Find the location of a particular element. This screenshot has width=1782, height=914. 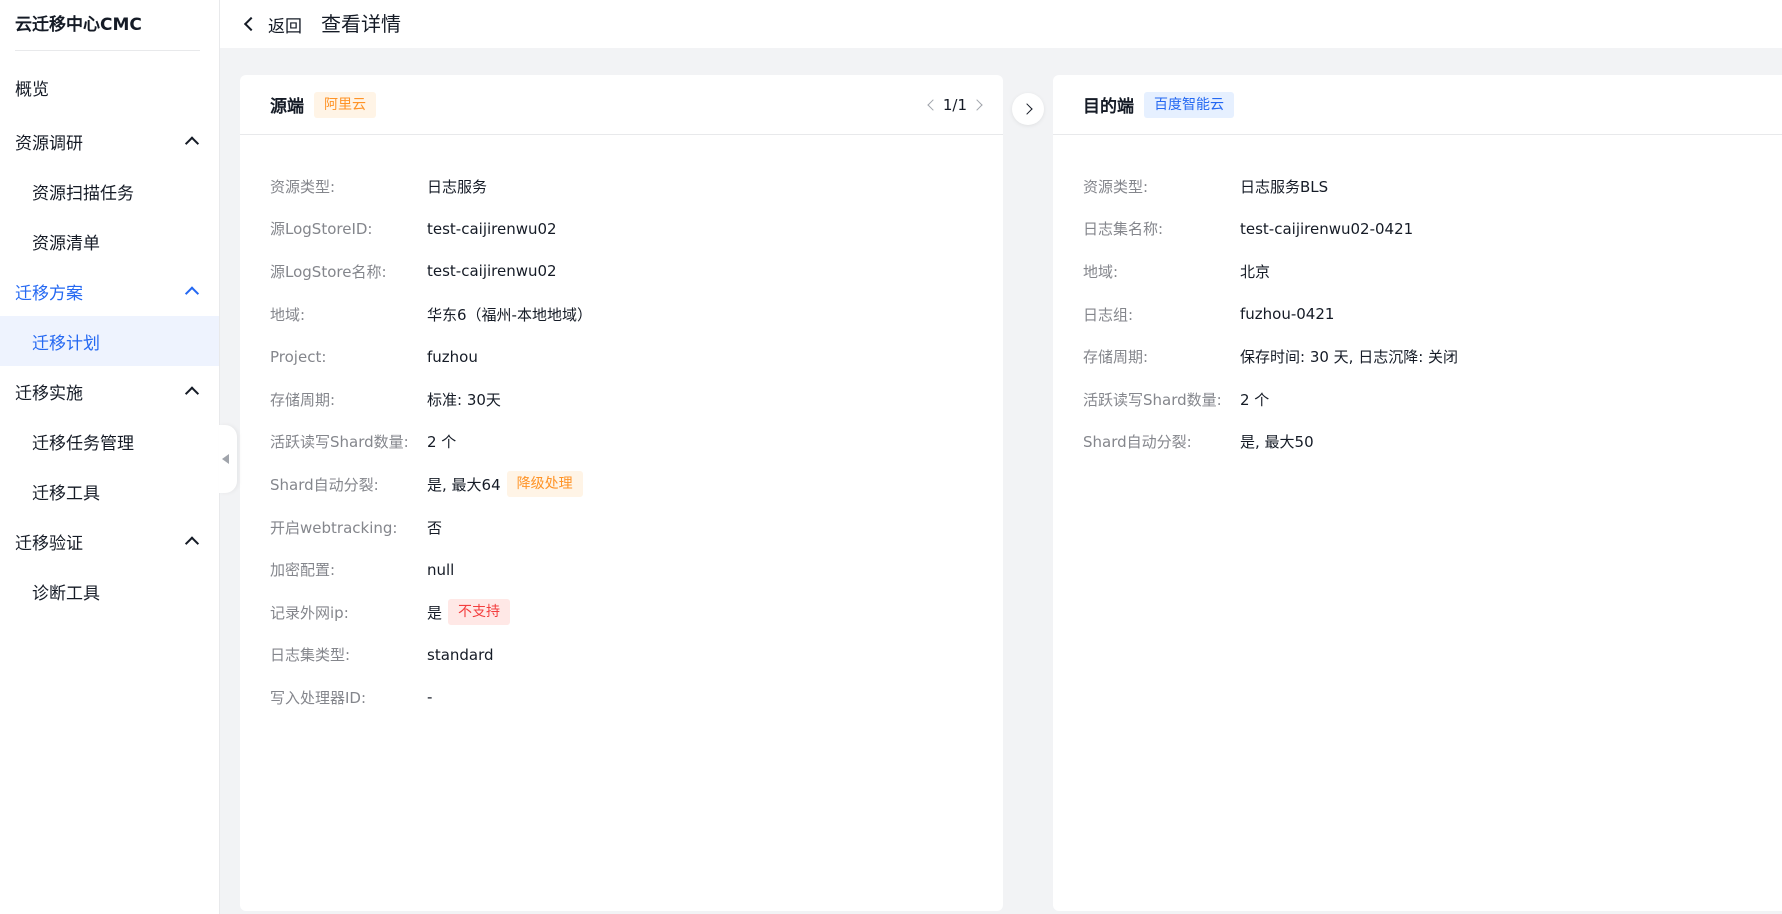

detail-value: 是, 最大64 降级处理 is located at coordinates (505, 484).